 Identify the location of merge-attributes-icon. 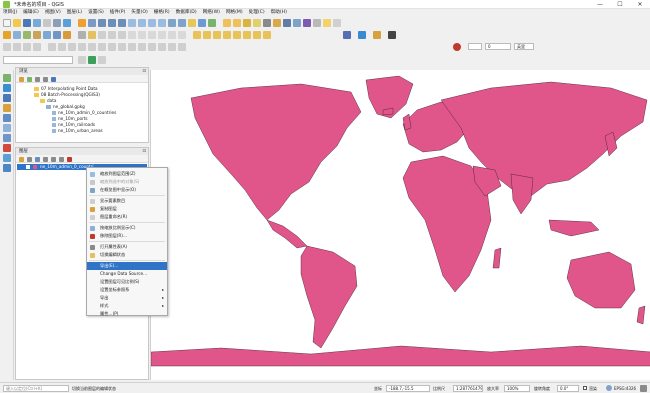
(172, 47).